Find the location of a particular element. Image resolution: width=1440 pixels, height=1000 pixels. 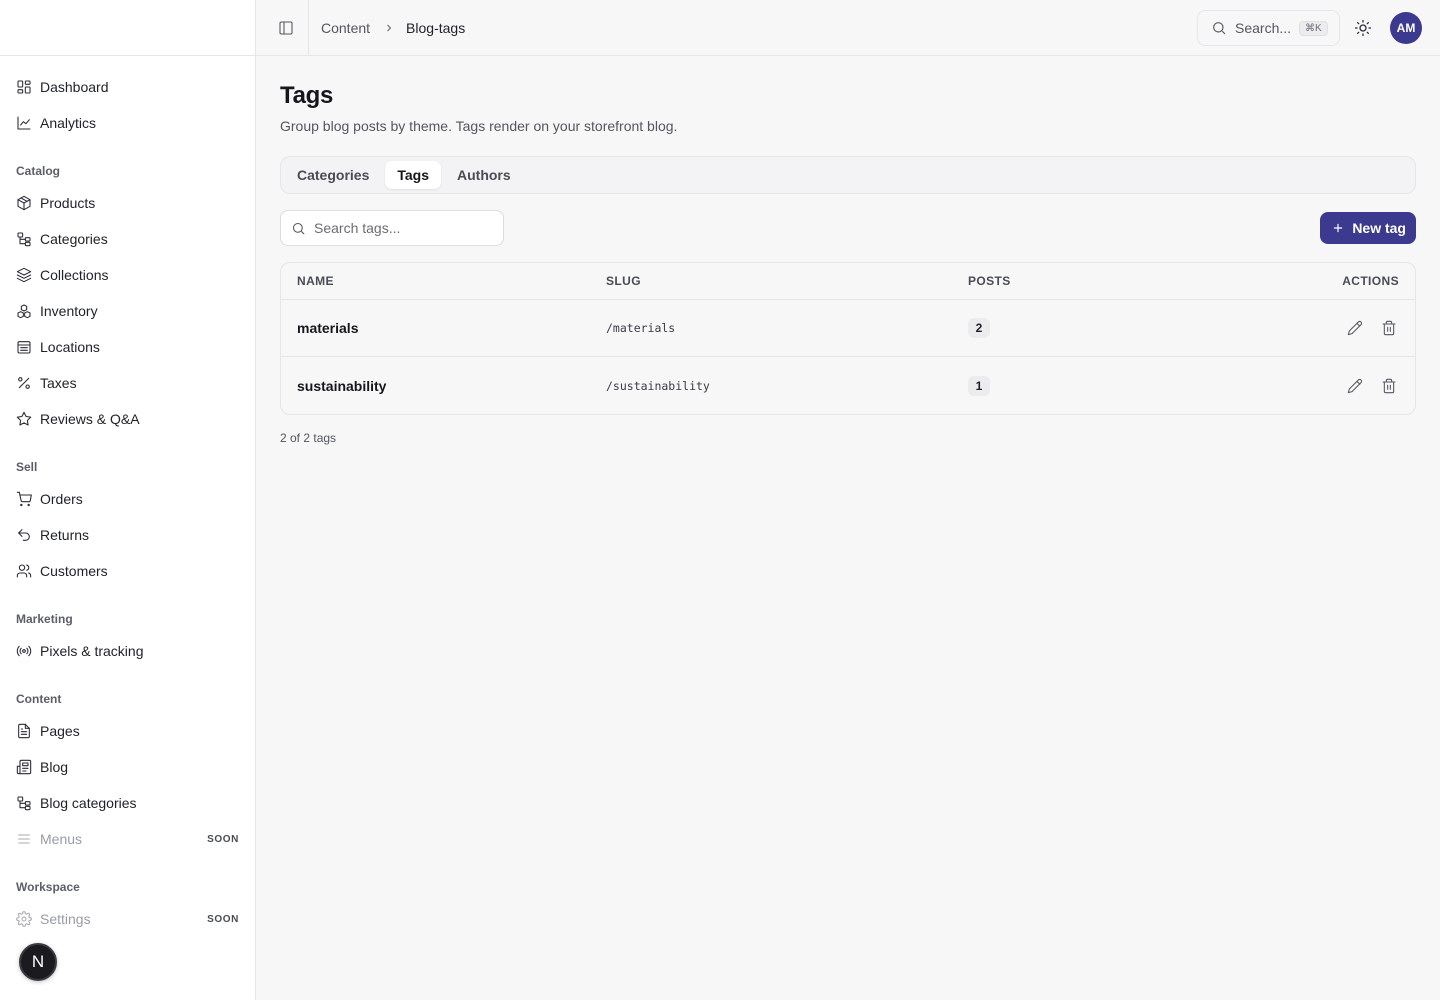

radio-icon is located at coordinates (24, 651).